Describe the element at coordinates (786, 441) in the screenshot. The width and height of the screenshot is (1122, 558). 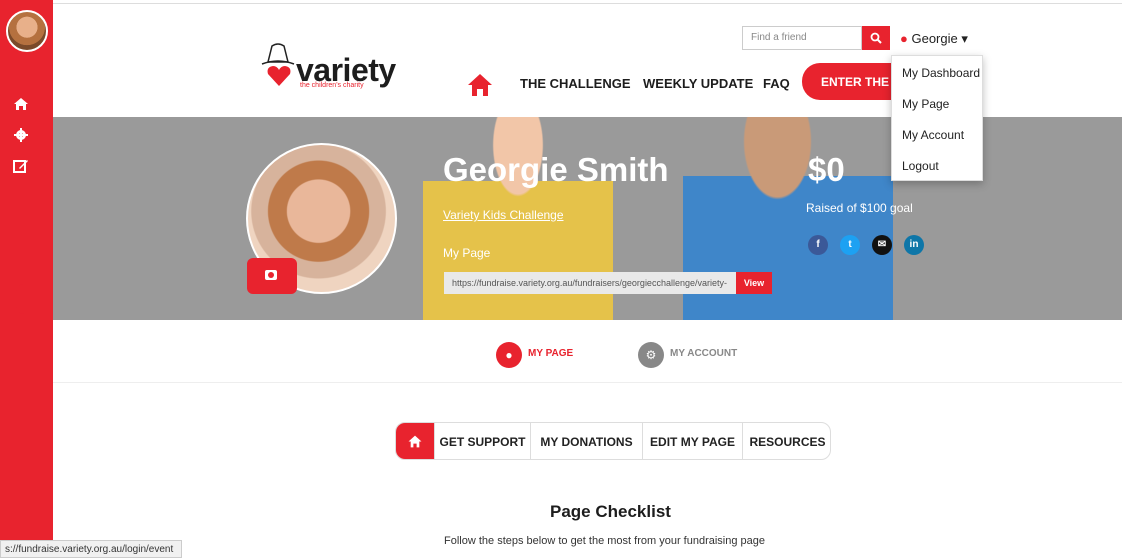
I see `subnav-resources: RESOURCES` at that location.